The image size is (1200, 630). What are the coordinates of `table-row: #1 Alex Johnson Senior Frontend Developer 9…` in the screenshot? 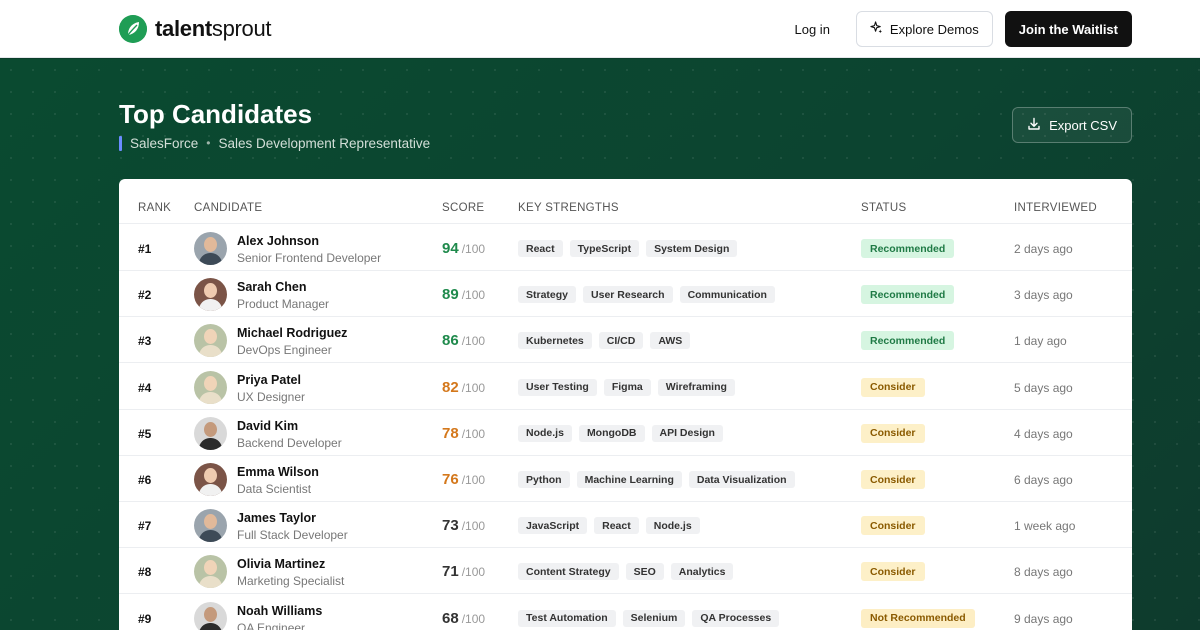 It's located at (625, 248).